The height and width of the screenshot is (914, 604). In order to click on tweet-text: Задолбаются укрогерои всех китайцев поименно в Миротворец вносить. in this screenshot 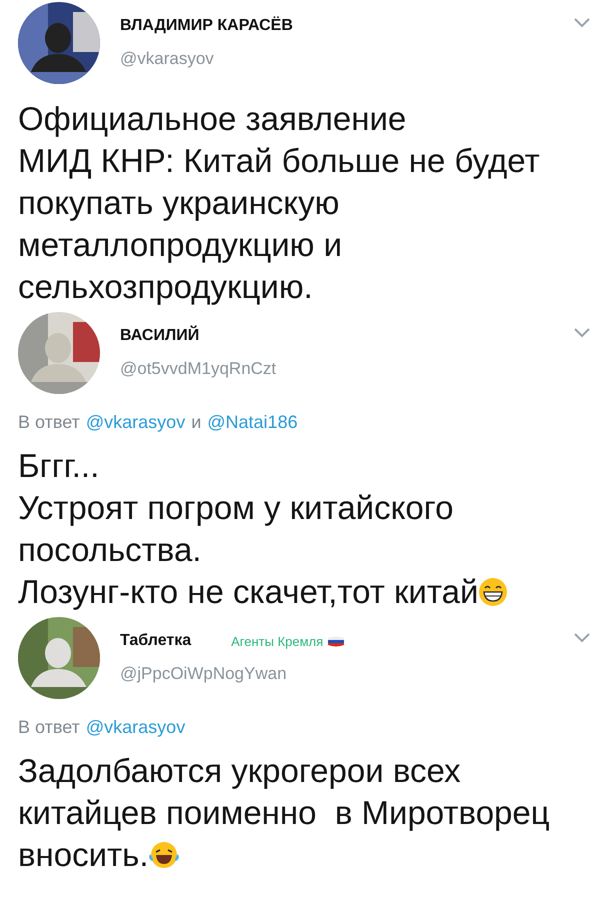, I will do `click(284, 813)`.